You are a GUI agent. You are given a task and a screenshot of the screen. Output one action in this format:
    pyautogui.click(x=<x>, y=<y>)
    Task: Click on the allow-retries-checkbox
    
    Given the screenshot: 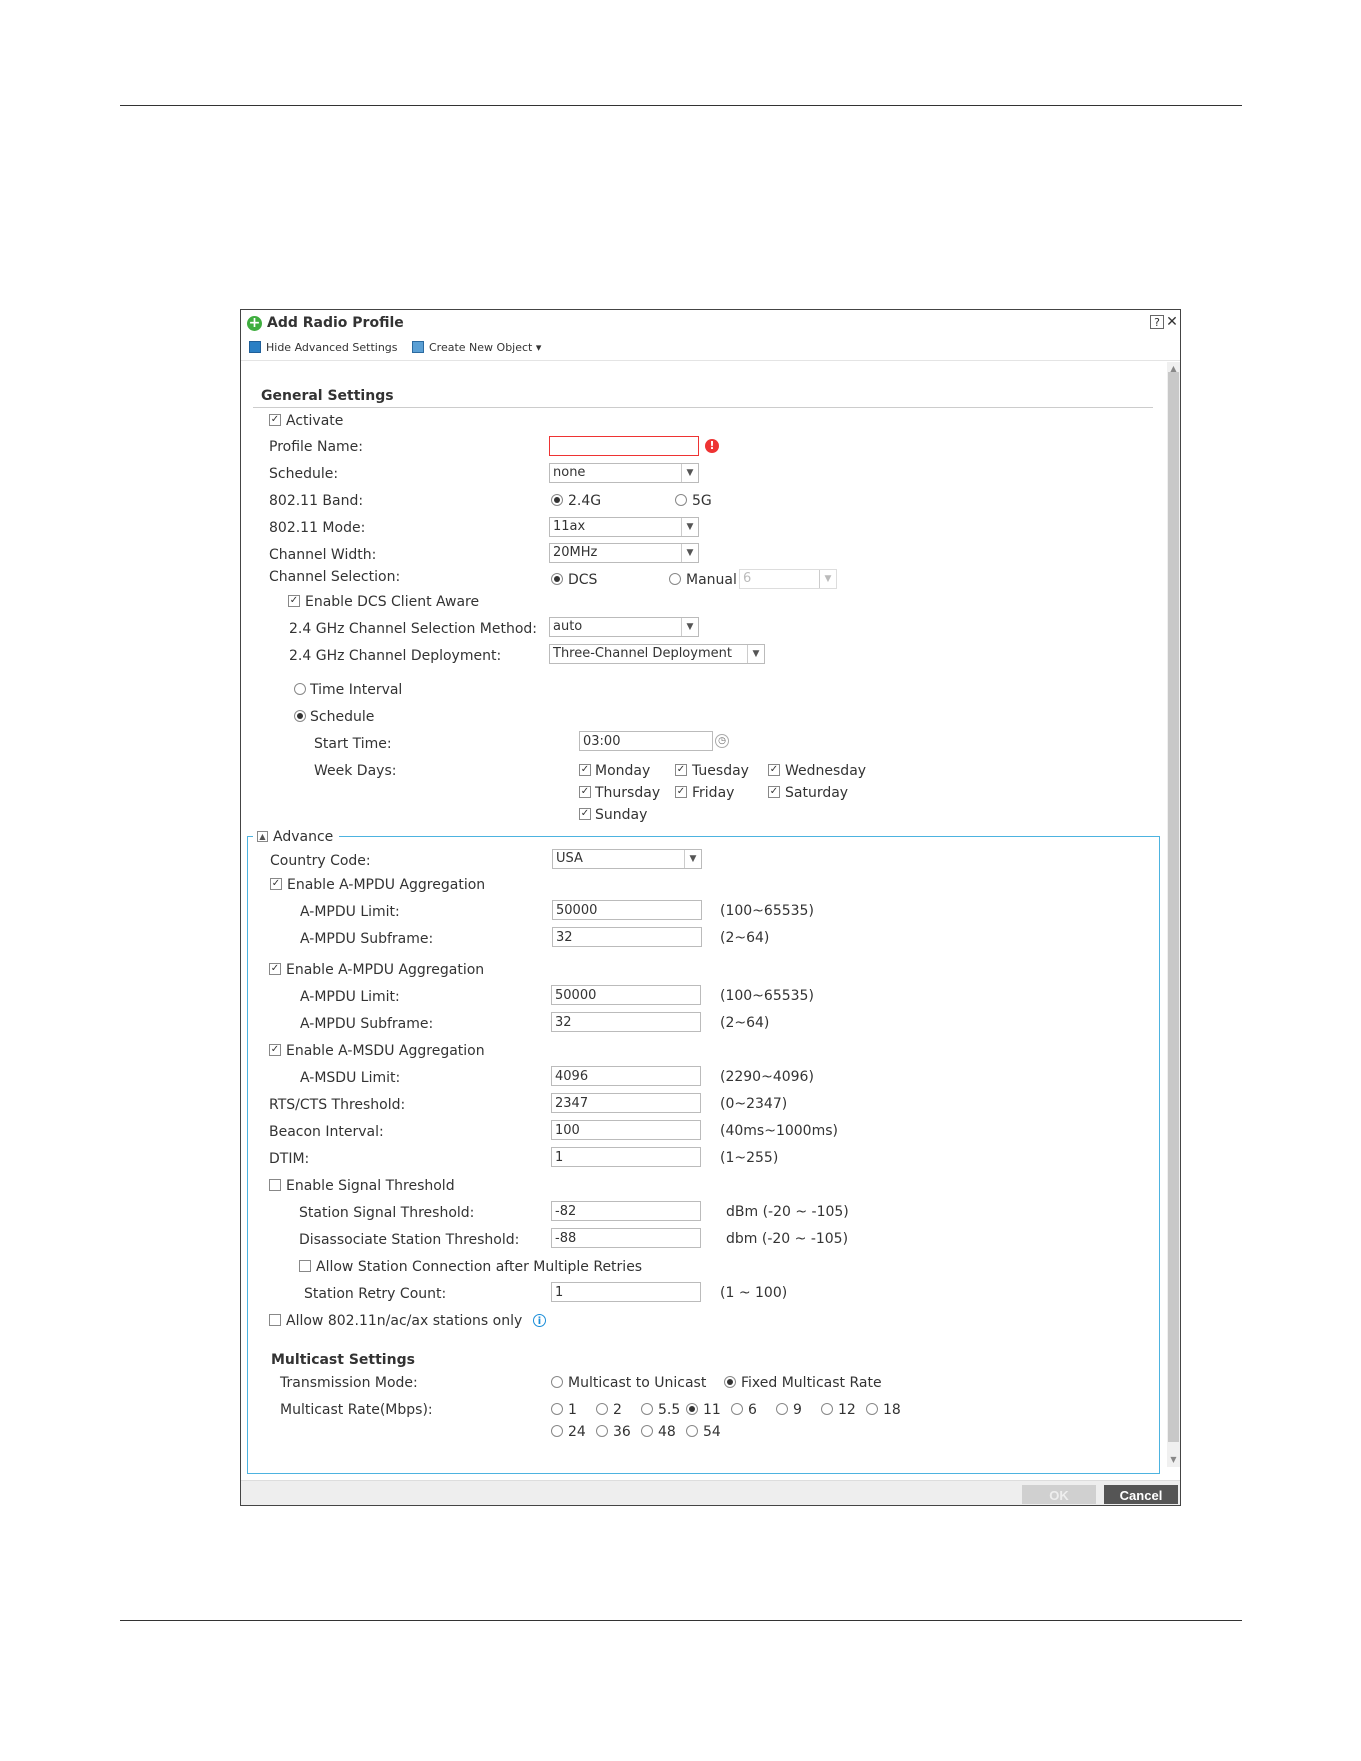 What is the action you would take?
    pyautogui.click(x=305, y=1266)
    